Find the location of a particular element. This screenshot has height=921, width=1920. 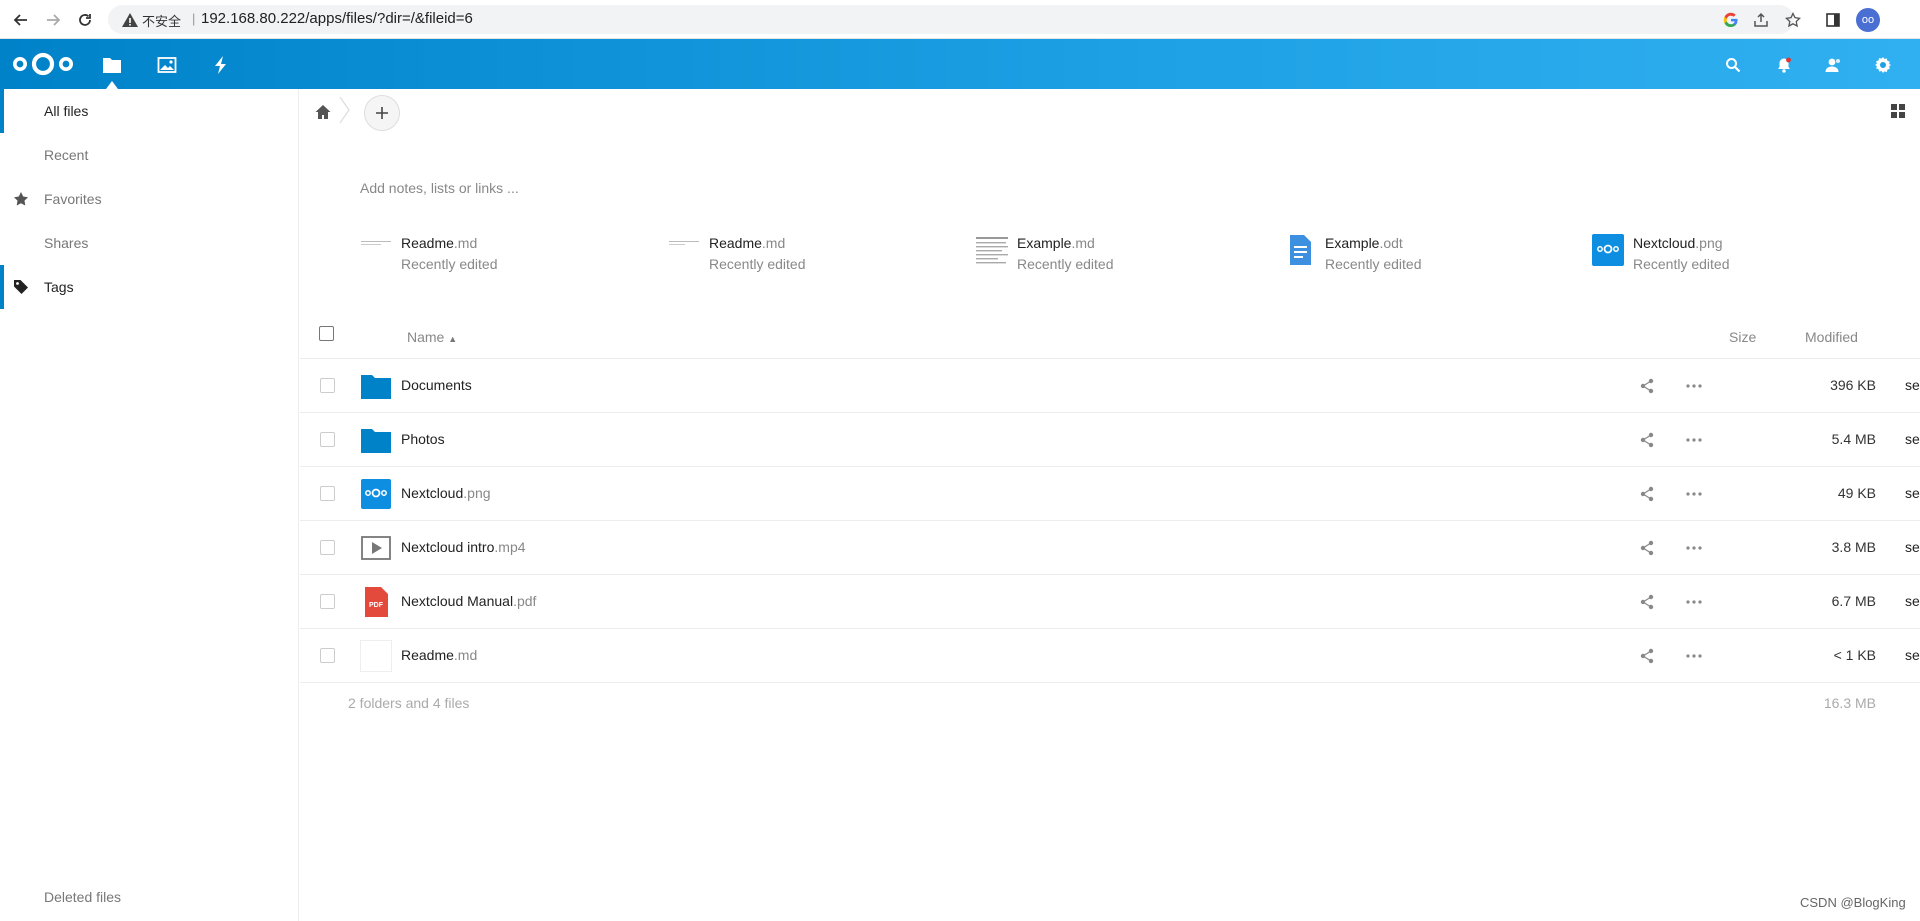

file-name: Readme.md is located at coordinates (439, 655).